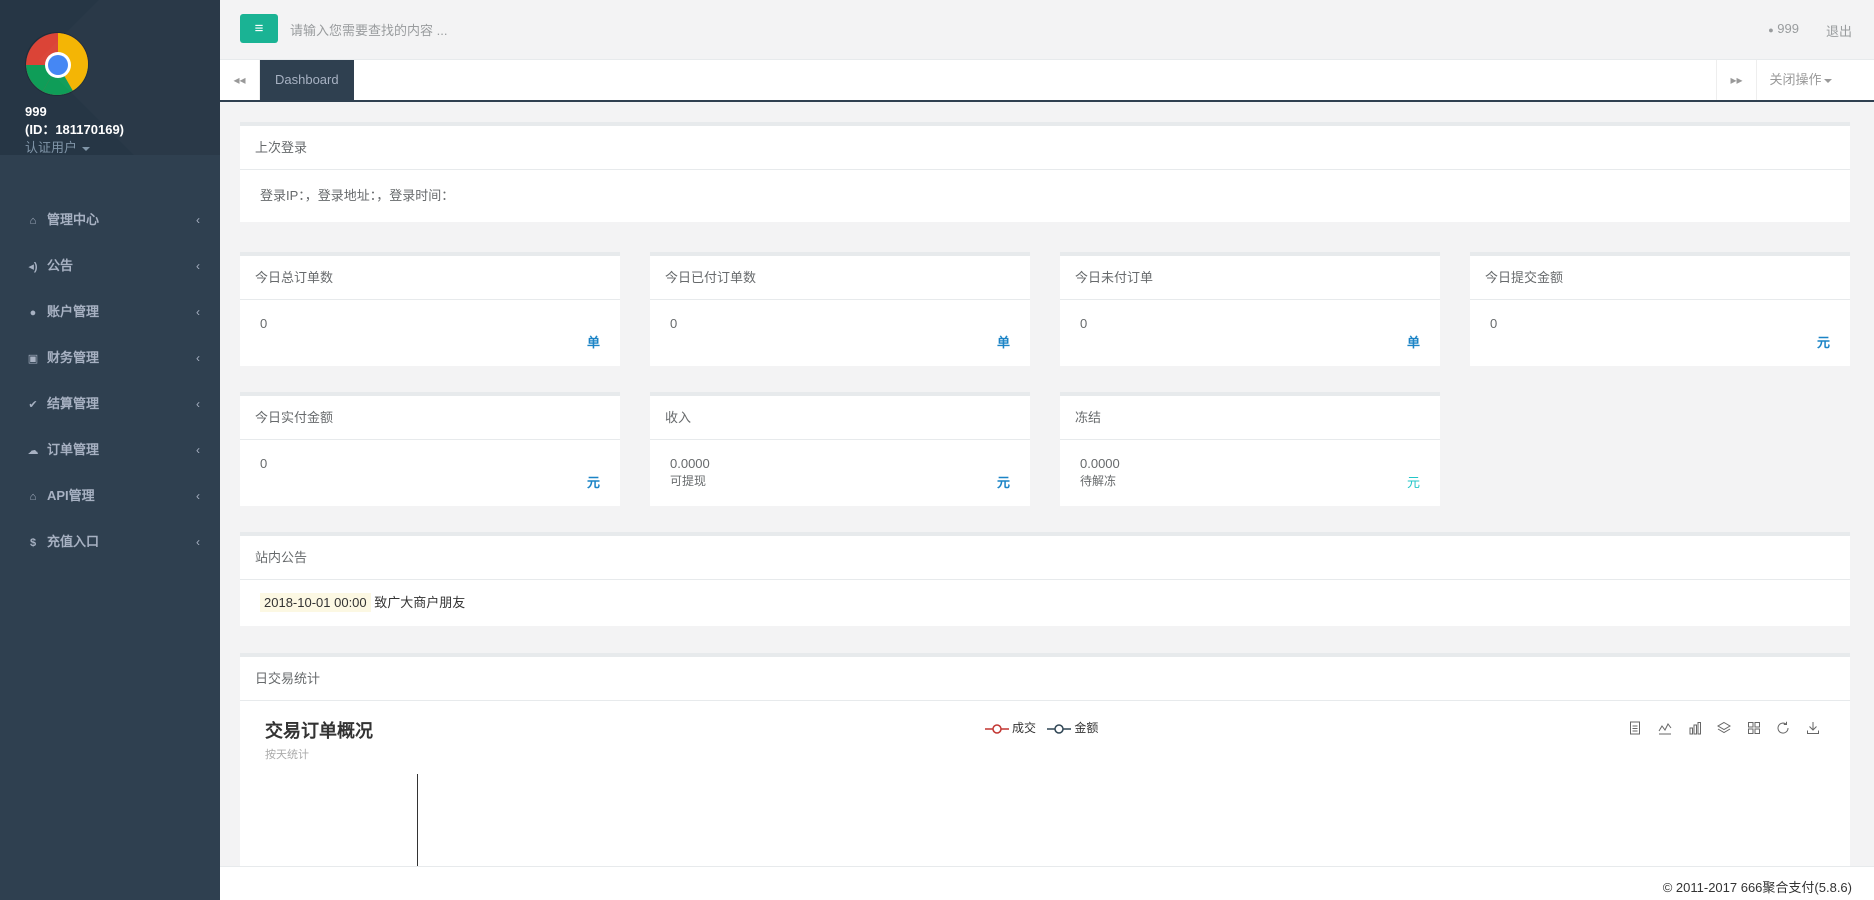 This screenshot has height=900, width=1874. What do you see at coordinates (33, 451) in the screenshot?
I see `cloud-icon: ☁` at bounding box center [33, 451].